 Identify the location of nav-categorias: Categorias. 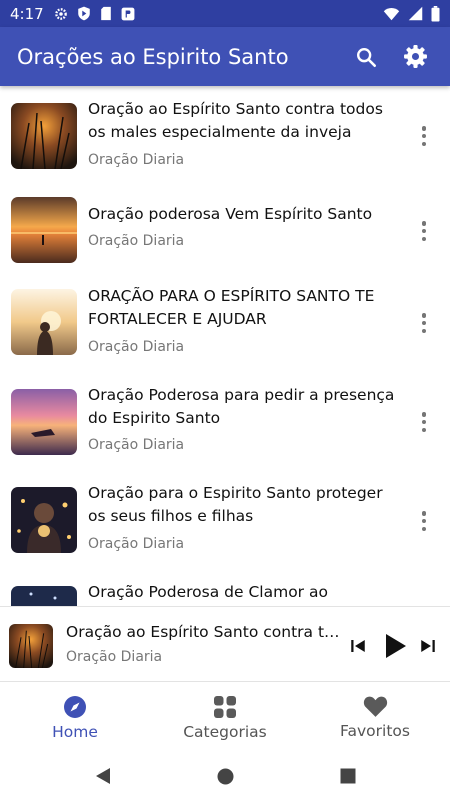
(225, 717).